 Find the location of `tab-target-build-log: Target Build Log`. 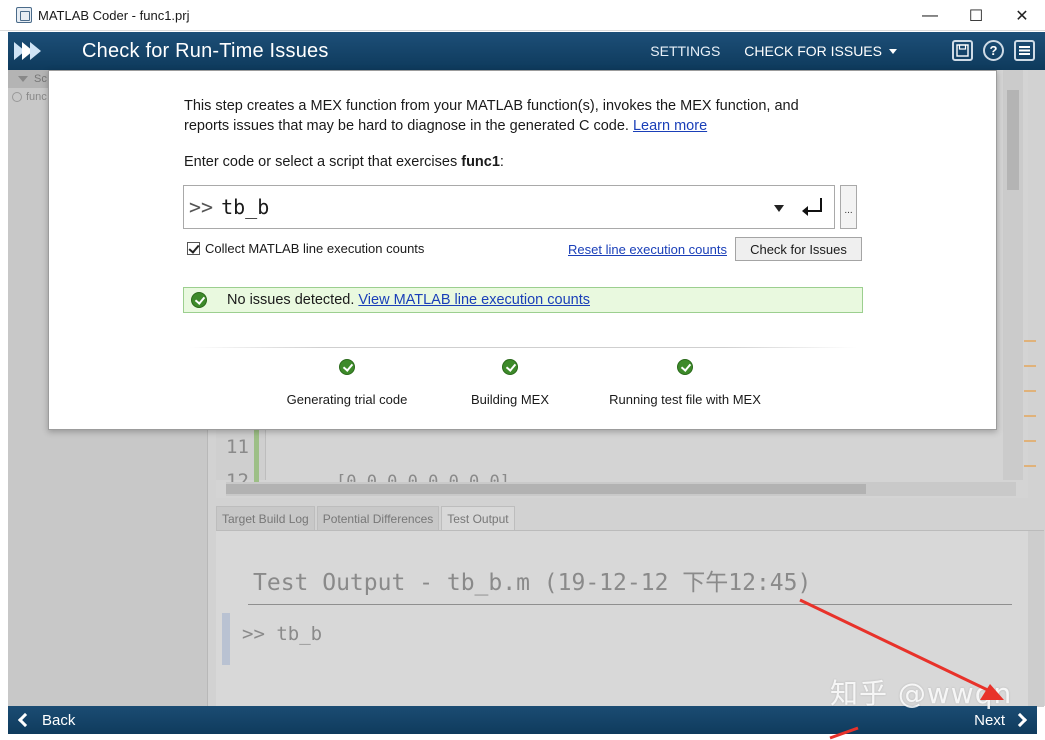

tab-target-build-log: Target Build Log is located at coordinates (265, 518).